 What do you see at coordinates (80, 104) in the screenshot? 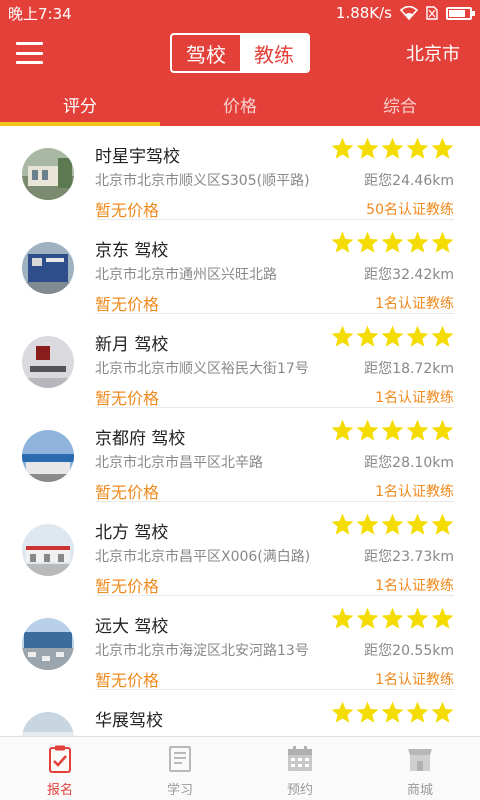
I see `tab-rating: 评分` at bounding box center [80, 104].